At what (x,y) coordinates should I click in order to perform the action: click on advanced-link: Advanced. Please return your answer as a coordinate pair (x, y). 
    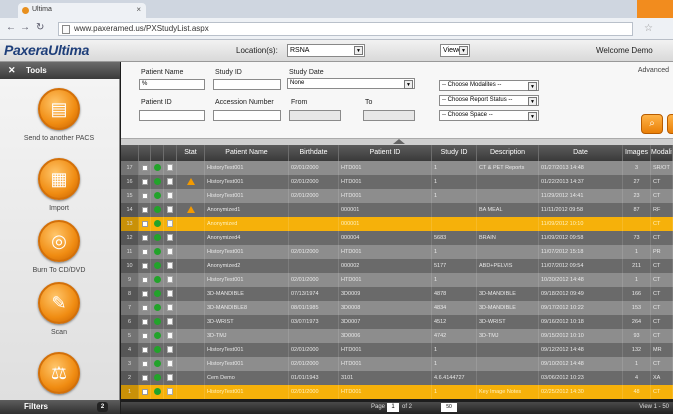
    Looking at the image, I should click on (653, 70).